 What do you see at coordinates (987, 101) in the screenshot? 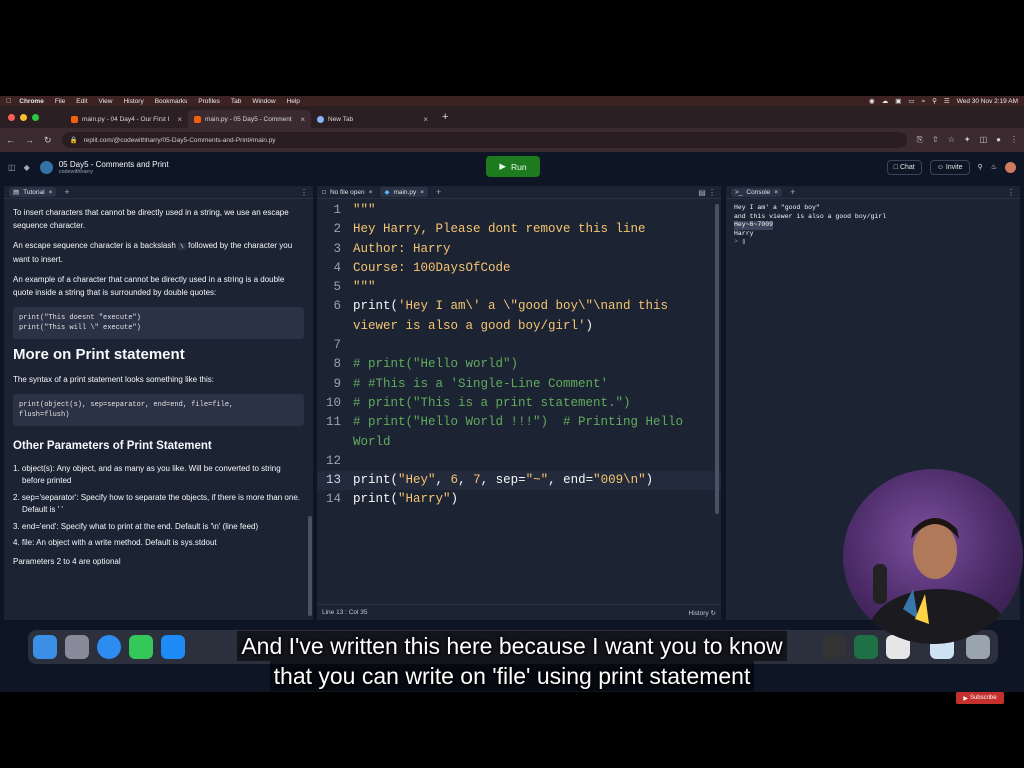
I see `menubar-clock: Wed 30 Nov 2:19 AM` at bounding box center [987, 101].